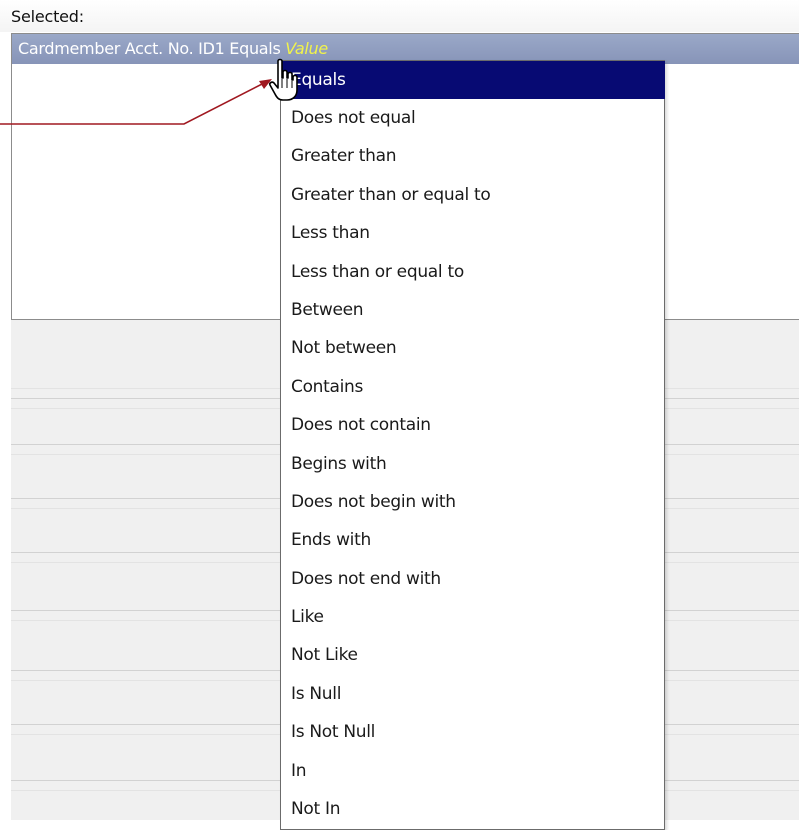  What do you see at coordinates (121, 48) in the screenshot?
I see `condition-field: Cardmember Acct. No. ID1` at bounding box center [121, 48].